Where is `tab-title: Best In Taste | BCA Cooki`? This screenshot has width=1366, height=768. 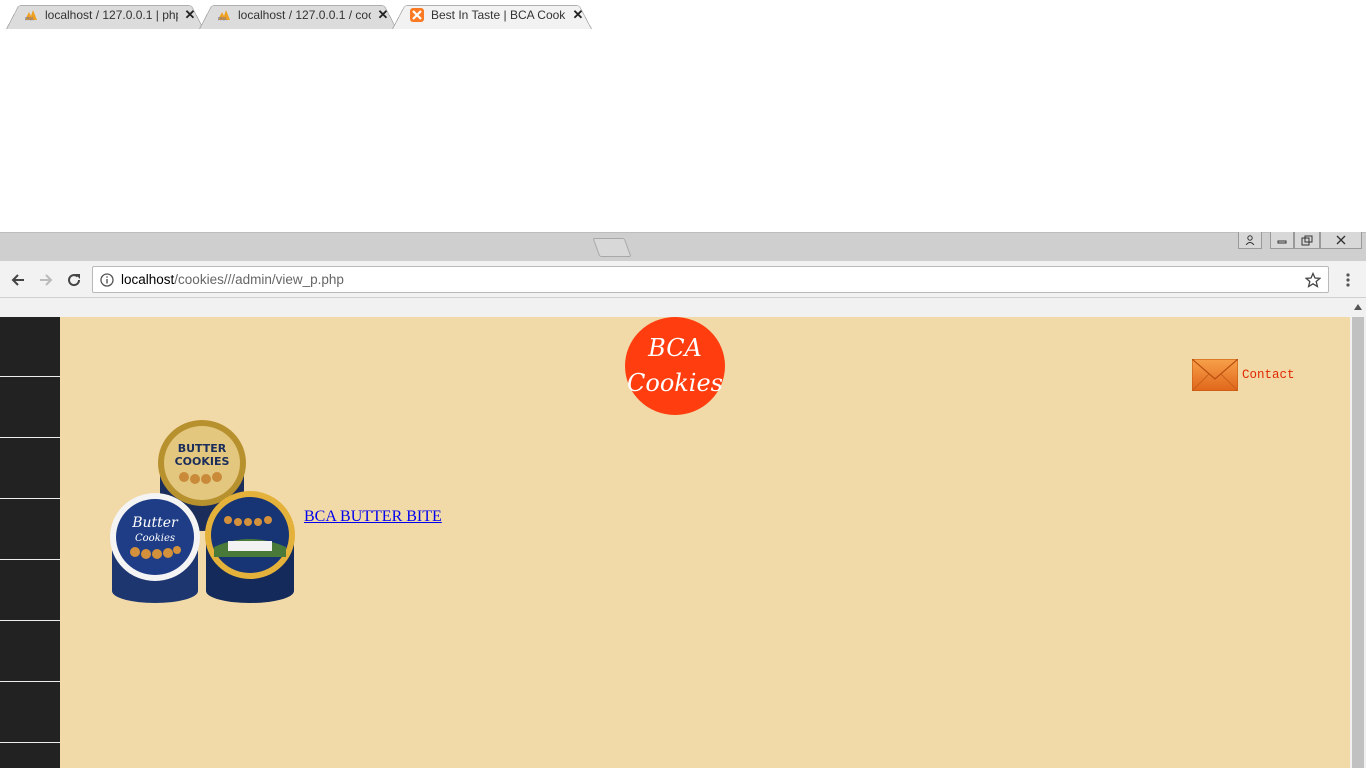
tab-title: Best In Taste | BCA Cooki is located at coordinates (498, 15).